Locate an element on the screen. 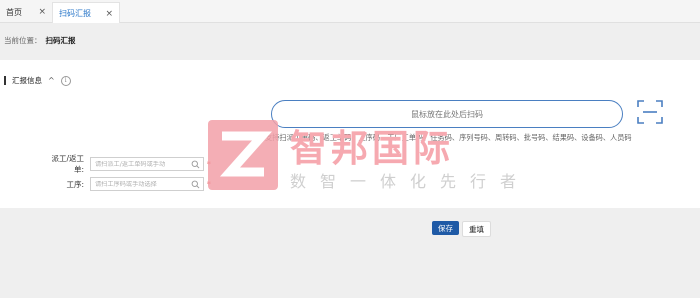 The height and width of the screenshot is (298, 700). watermark-name: 智邦国际 is located at coordinates (372, 148).